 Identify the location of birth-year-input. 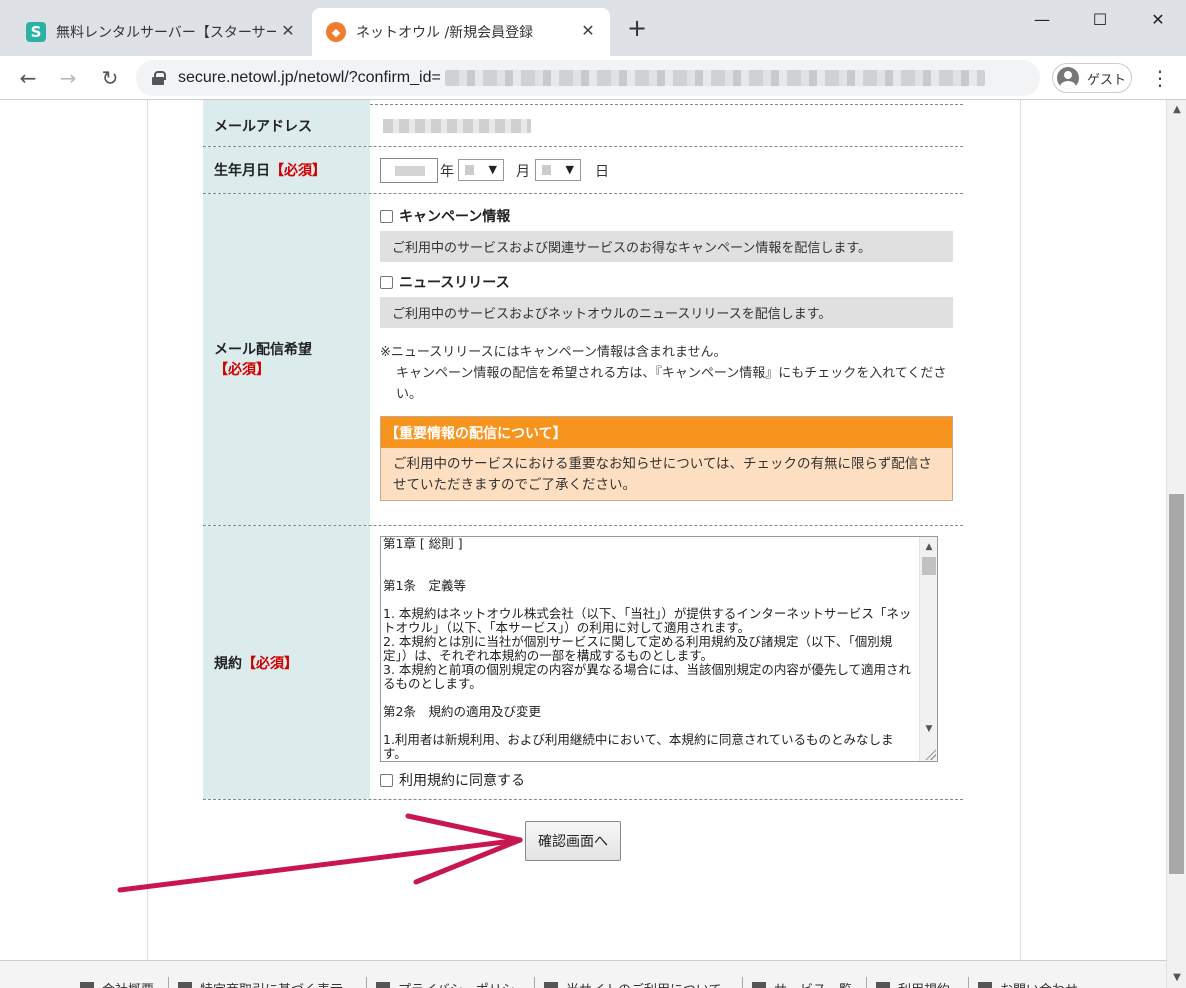
(409, 170).